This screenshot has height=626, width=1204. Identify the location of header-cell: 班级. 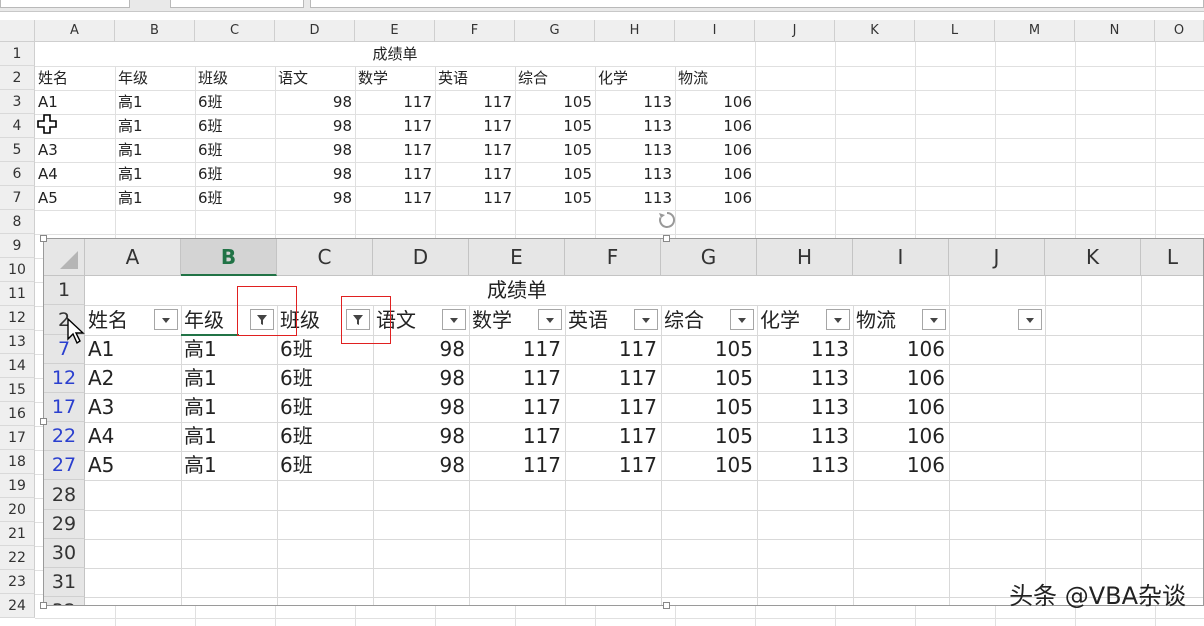
(235, 78).